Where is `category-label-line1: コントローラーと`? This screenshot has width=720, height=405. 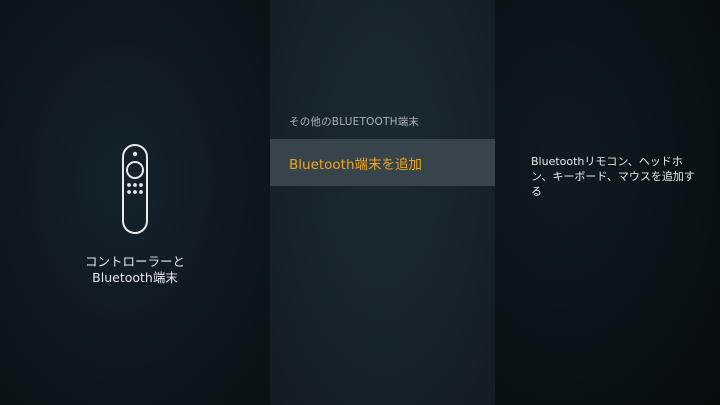
category-label-line1: コントローラーと is located at coordinates (134, 261).